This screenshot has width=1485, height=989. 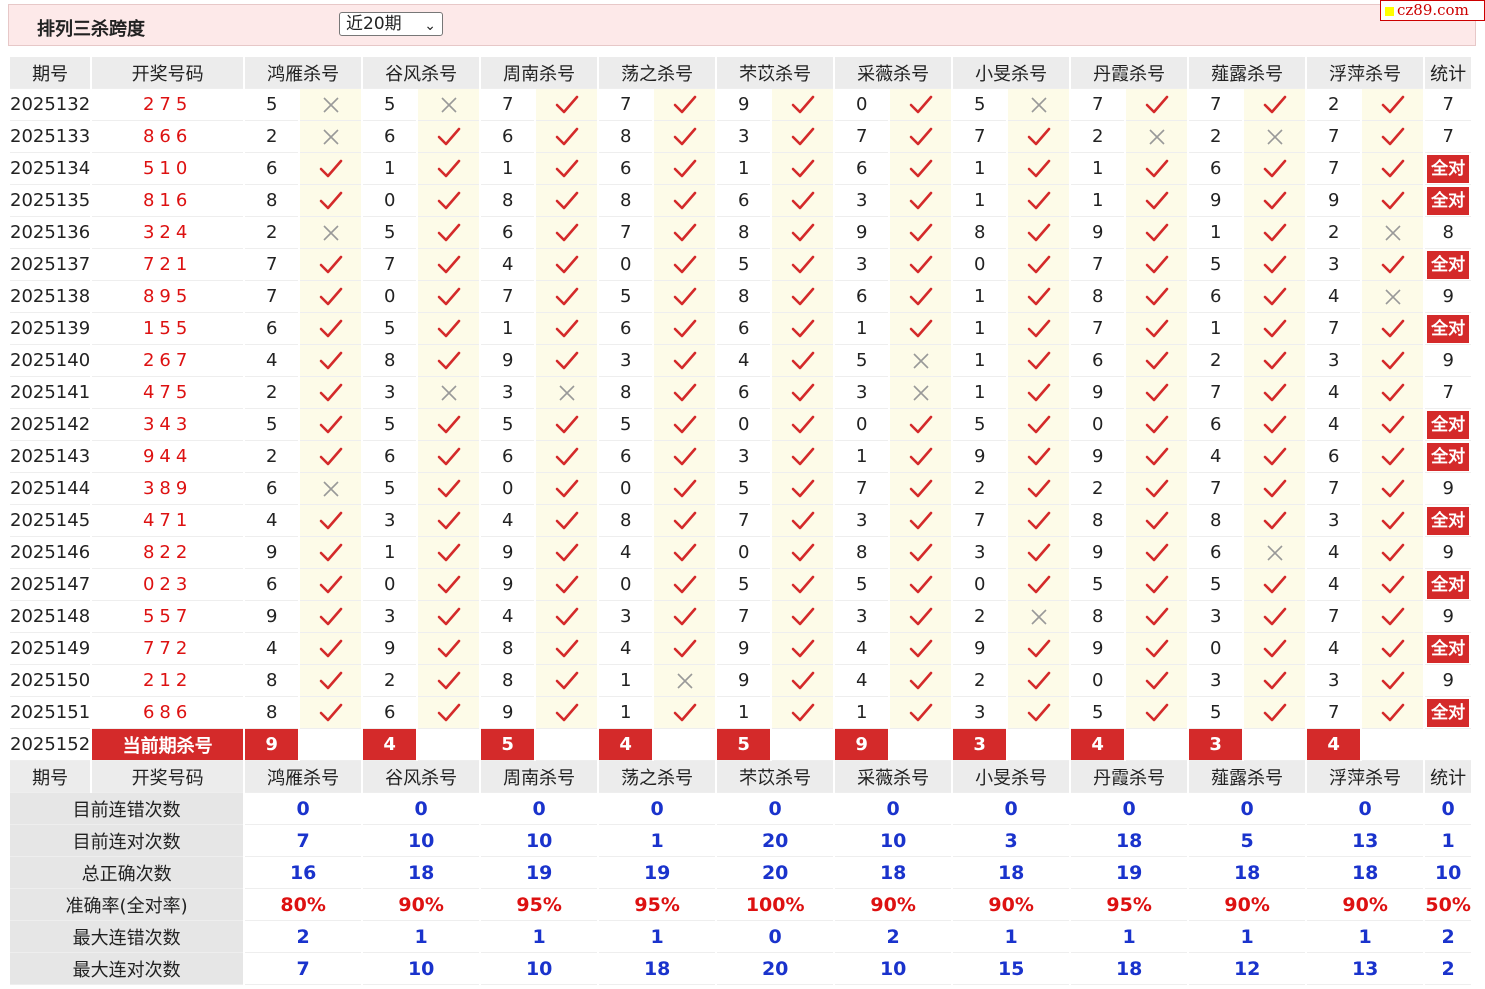 What do you see at coordinates (168, 681) in the screenshot?
I see `draw-number-cell: 212` at bounding box center [168, 681].